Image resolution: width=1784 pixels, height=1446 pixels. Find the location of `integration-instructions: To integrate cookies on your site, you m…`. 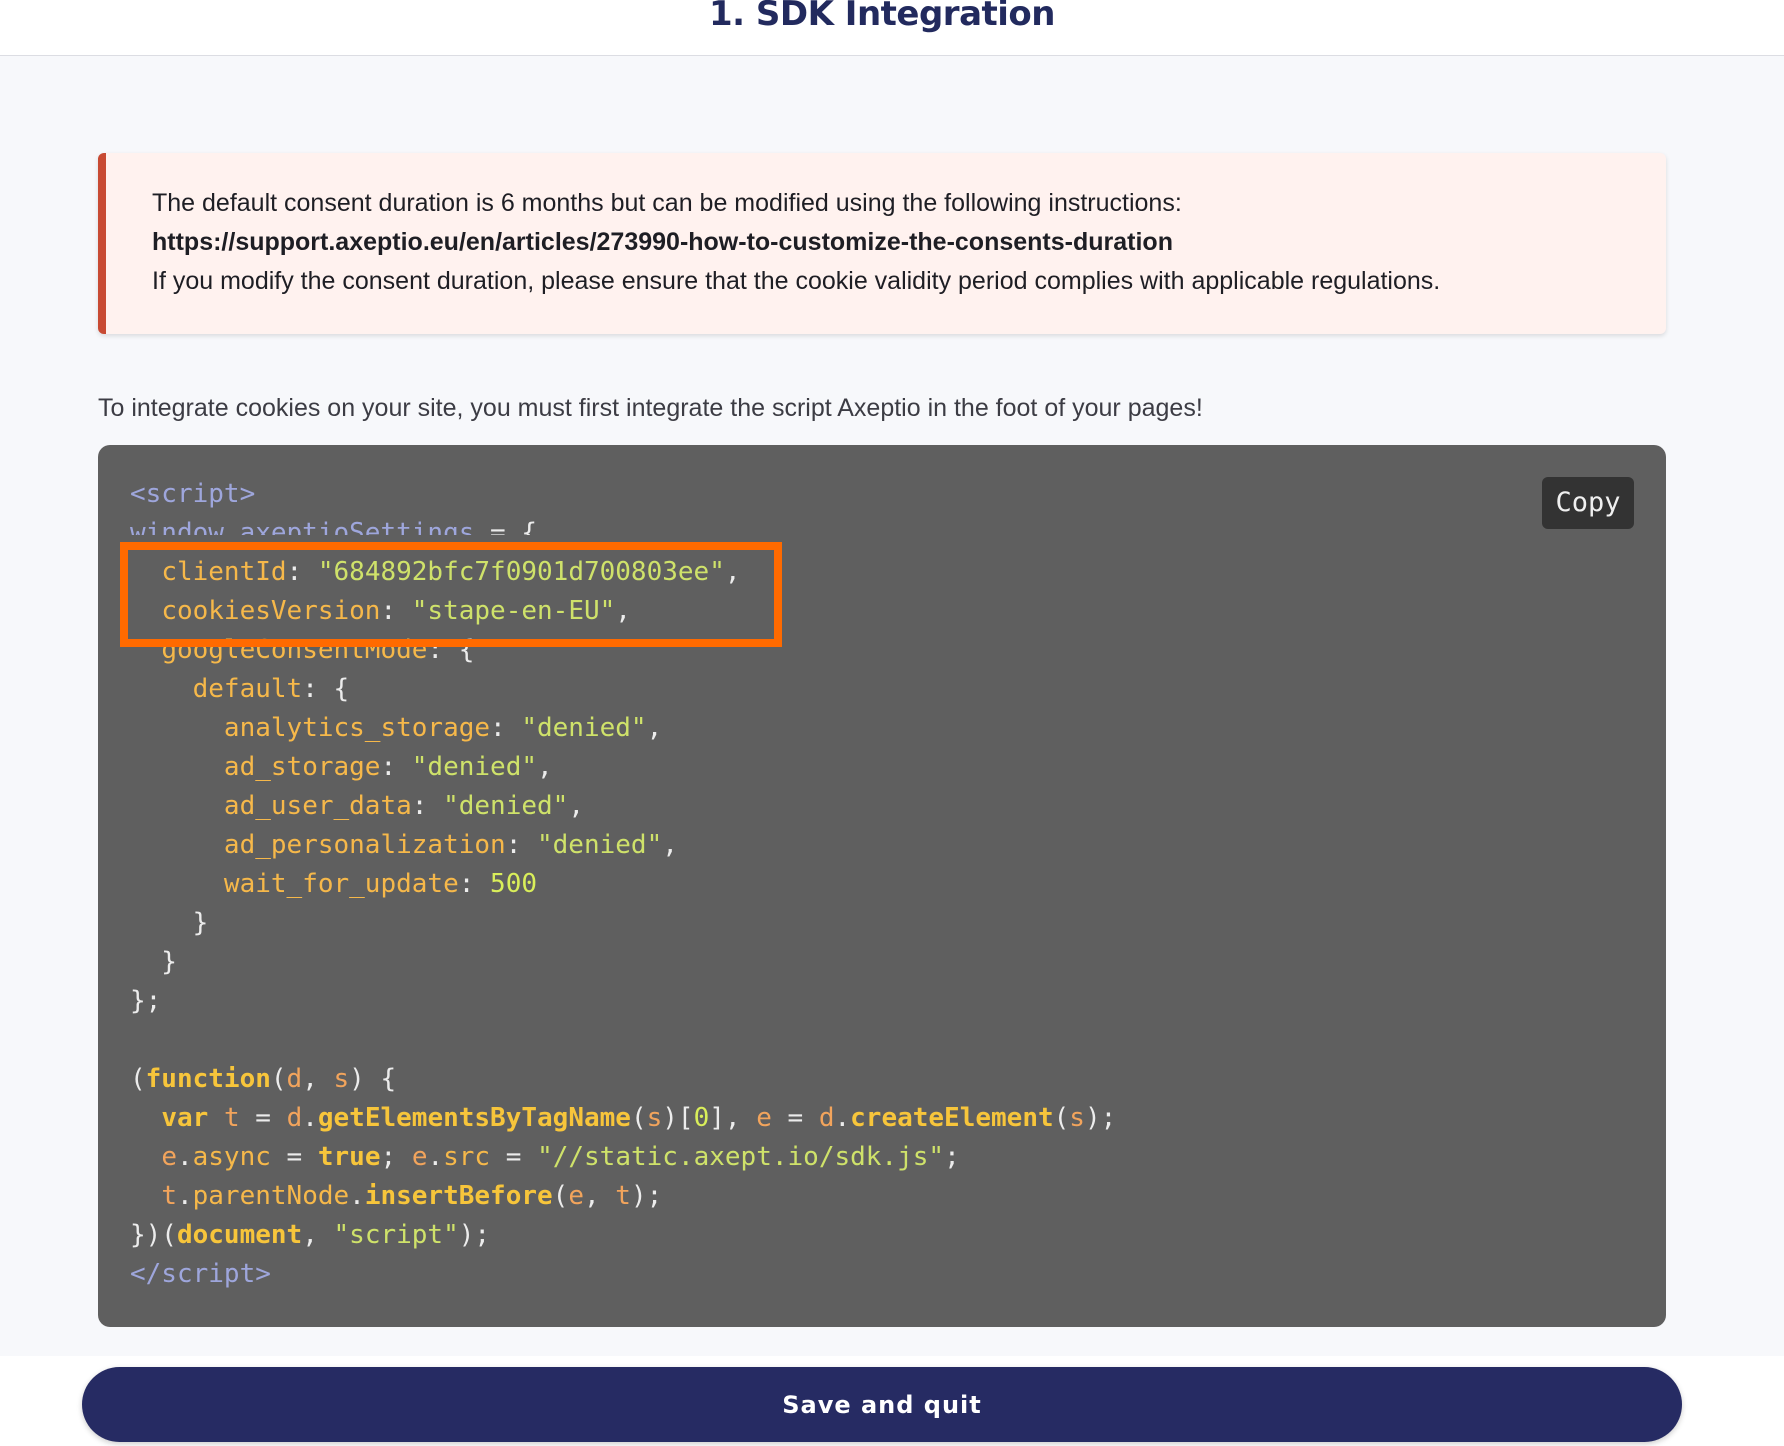

integration-instructions: To integrate cookies on your site, you m… is located at coordinates (650, 408).